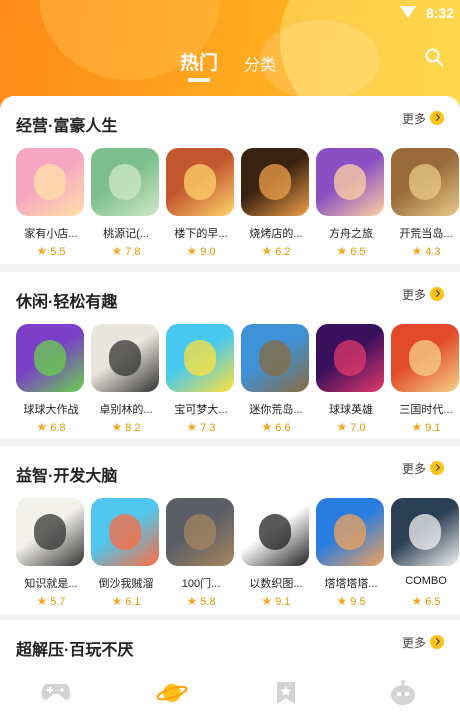 Image resolution: width=460 pixels, height=712 pixels. Describe the element at coordinates (289, 693) in the screenshot. I see `bookmark-star-icon` at that location.